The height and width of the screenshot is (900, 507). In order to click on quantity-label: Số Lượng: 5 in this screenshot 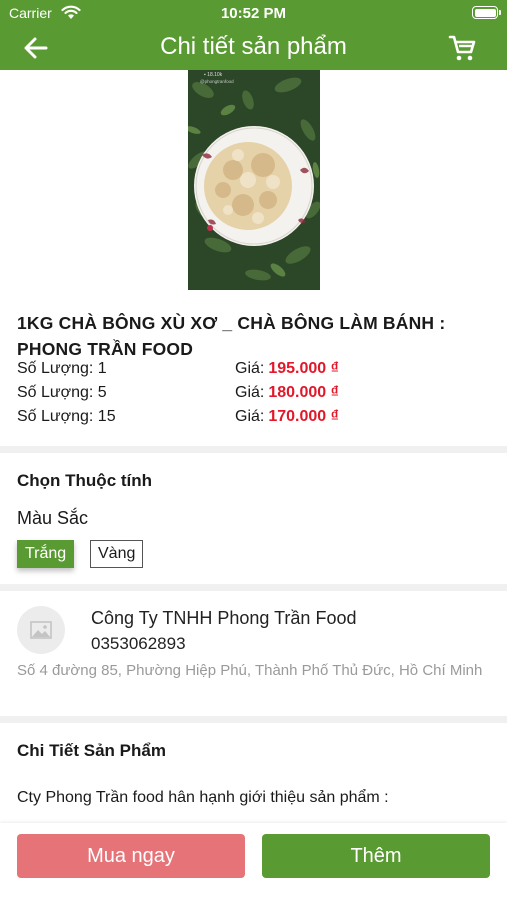, I will do `click(62, 392)`.